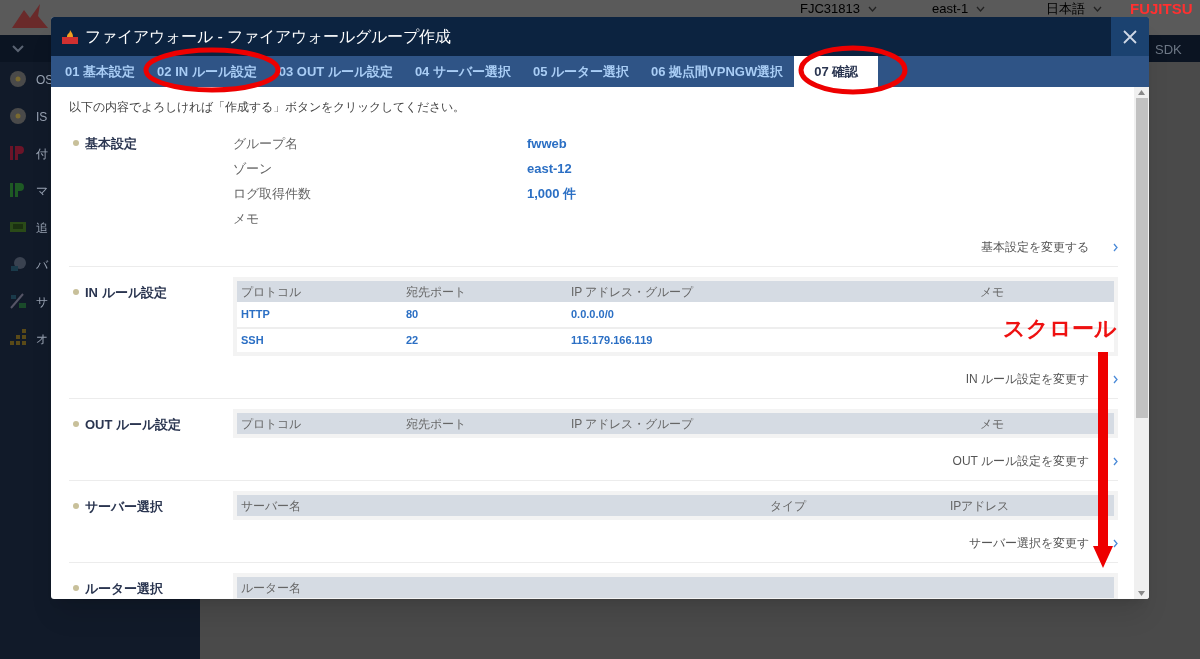  What do you see at coordinates (253, 341) in the screenshot?
I see `table-cell-text: SSH` at bounding box center [253, 341].